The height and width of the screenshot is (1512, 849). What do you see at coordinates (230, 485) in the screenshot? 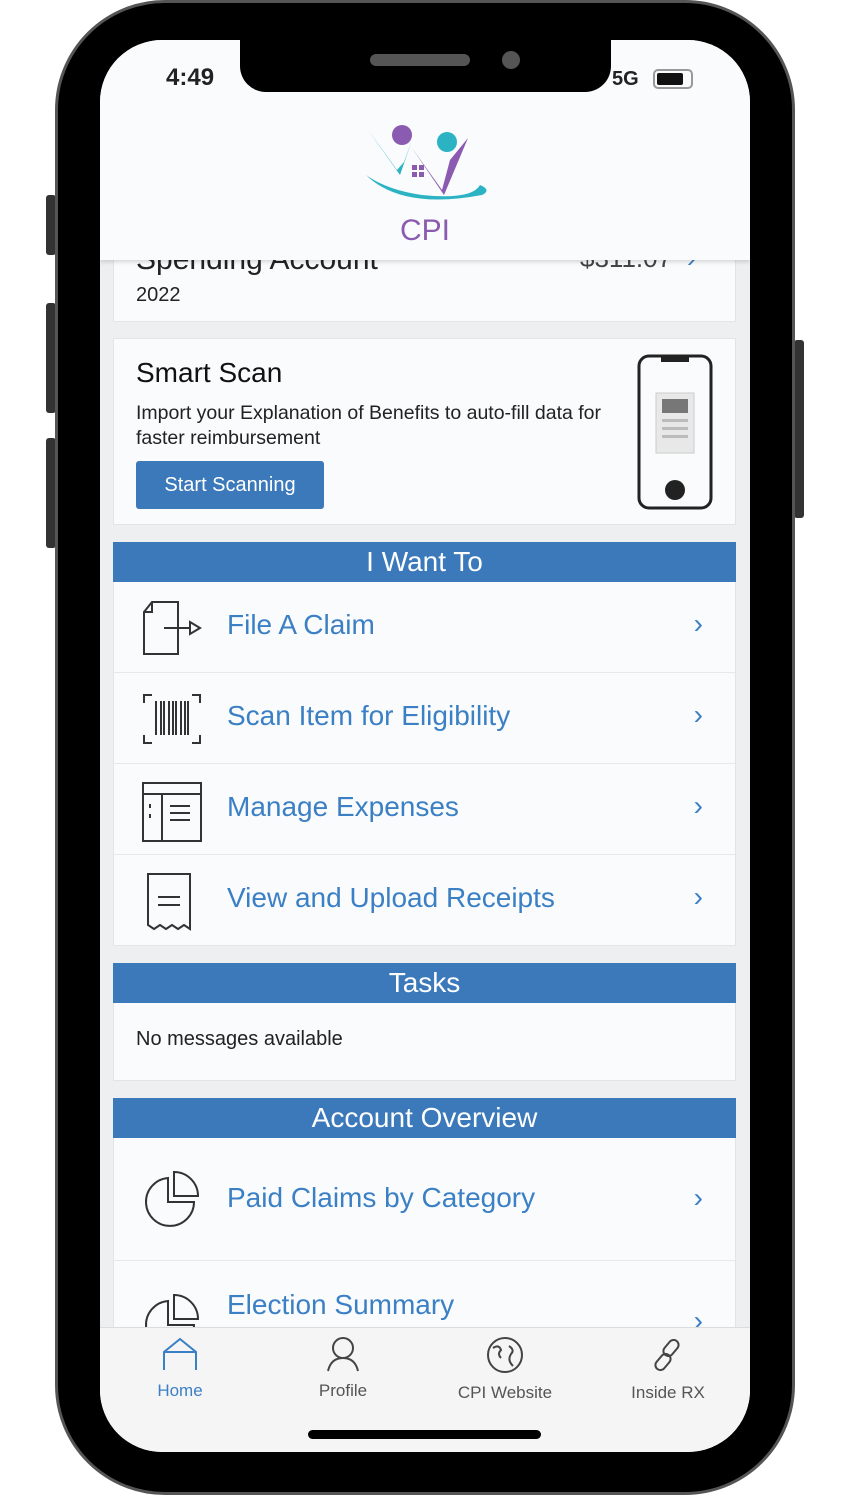
I see `start-scanning-button: Start Scanning` at bounding box center [230, 485].